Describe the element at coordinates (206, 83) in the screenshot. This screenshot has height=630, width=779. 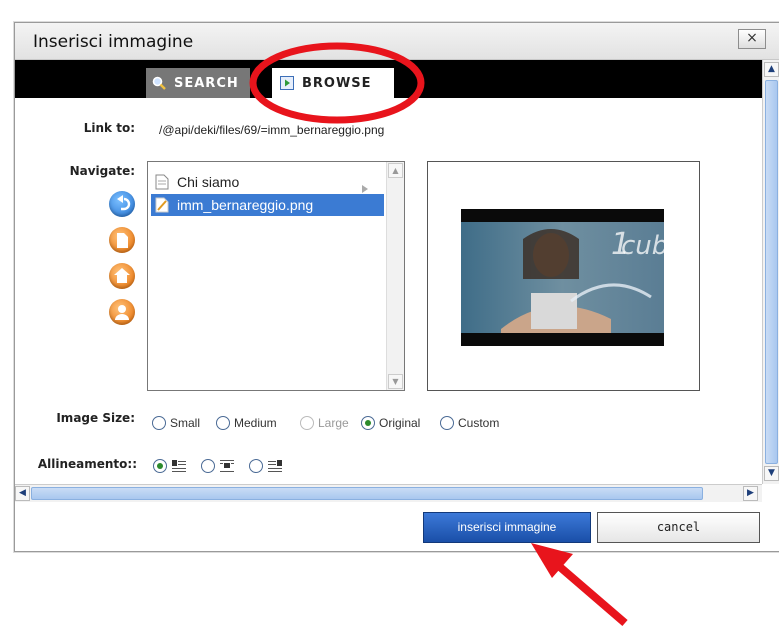
I see `tab-search-label: SEARCH` at that location.